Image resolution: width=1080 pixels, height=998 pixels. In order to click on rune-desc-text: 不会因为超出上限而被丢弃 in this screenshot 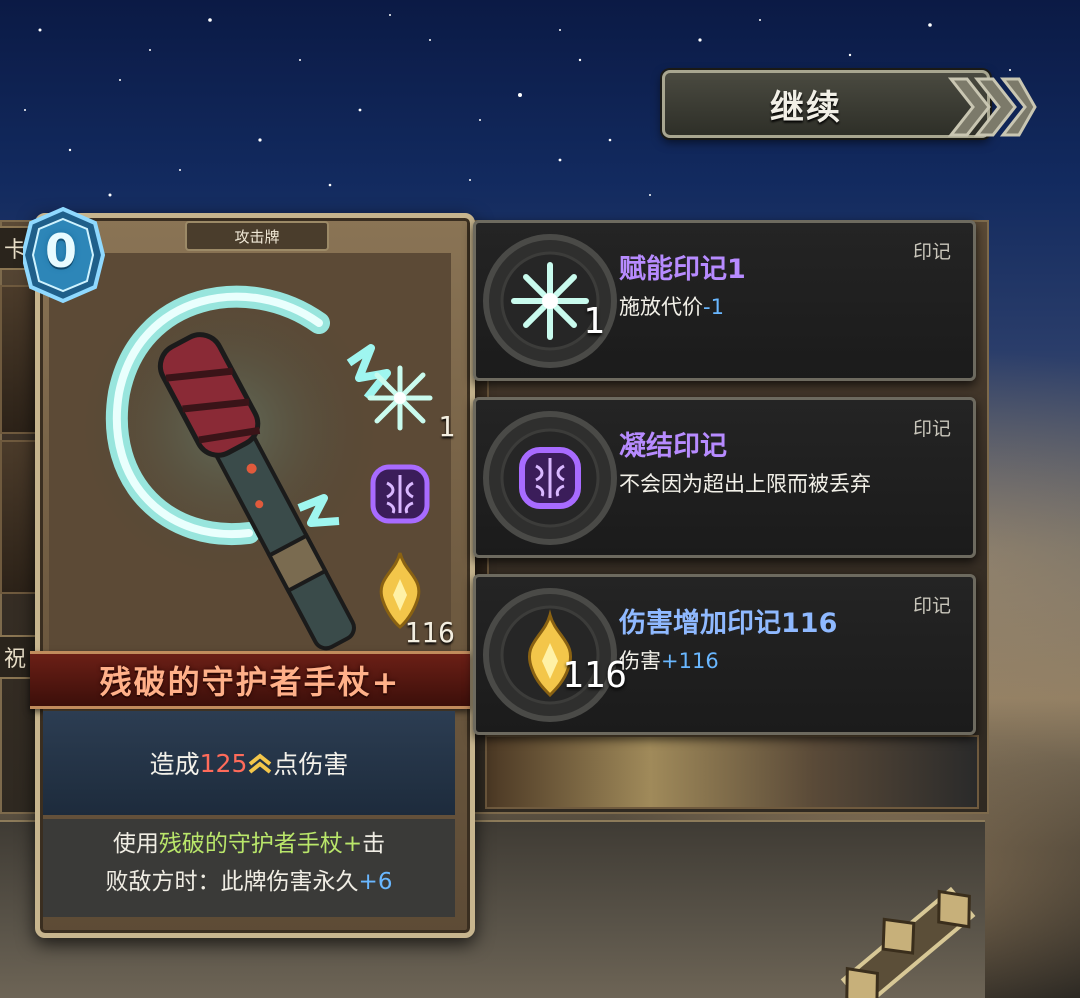, I will do `click(745, 484)`.